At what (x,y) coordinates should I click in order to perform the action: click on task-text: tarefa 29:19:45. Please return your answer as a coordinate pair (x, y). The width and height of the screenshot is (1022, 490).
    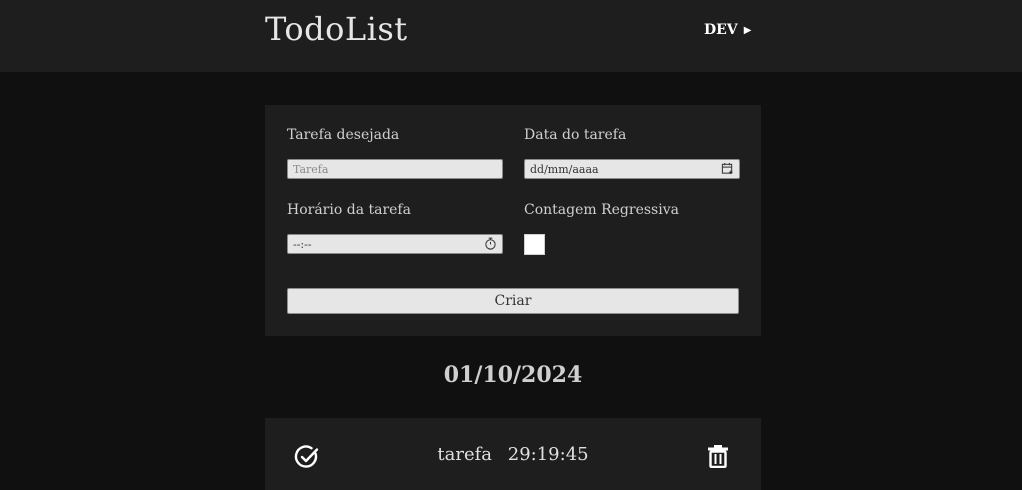
    Looking at the image, I should click on (513, 454).